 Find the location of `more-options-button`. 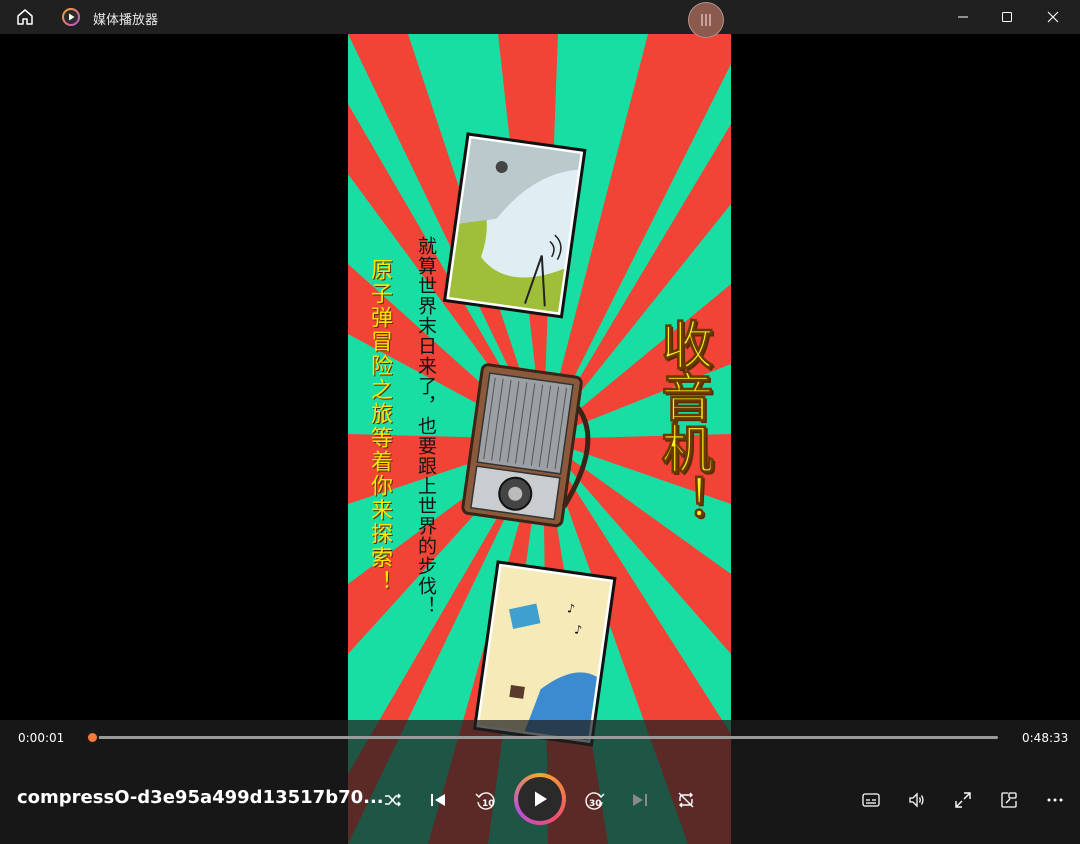

more-options-button is located at coordinates (1055, 800).